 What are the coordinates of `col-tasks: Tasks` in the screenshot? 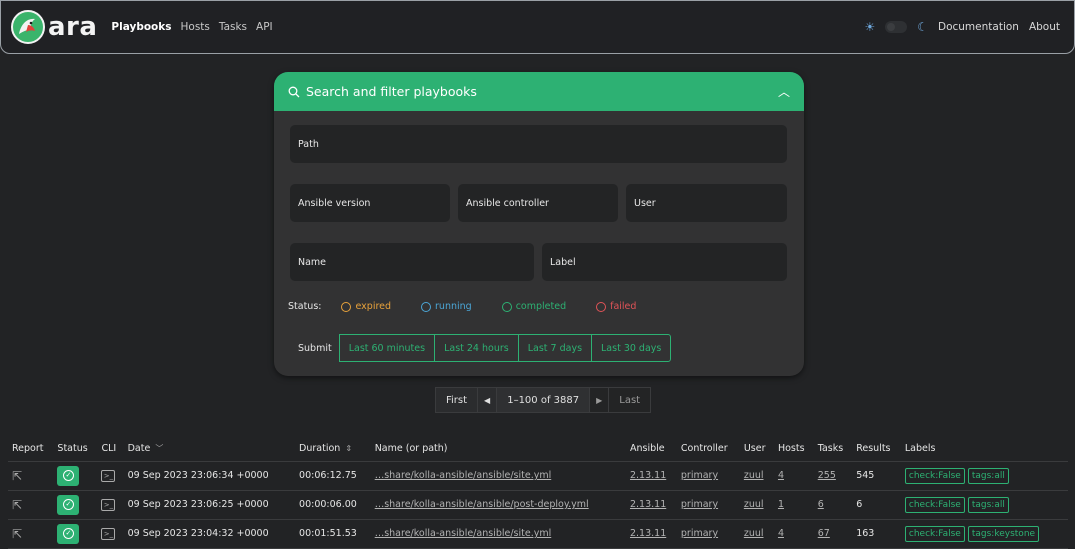 It's located at (833, 449).